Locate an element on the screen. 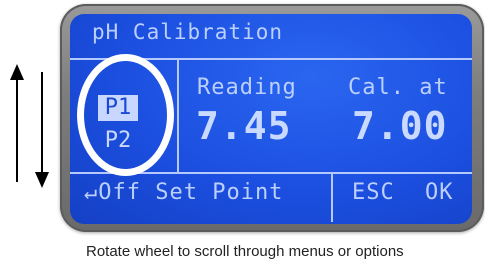 The image size is (485, 268). cal-at-label: Cal. at is located at coordinates (398, 87).